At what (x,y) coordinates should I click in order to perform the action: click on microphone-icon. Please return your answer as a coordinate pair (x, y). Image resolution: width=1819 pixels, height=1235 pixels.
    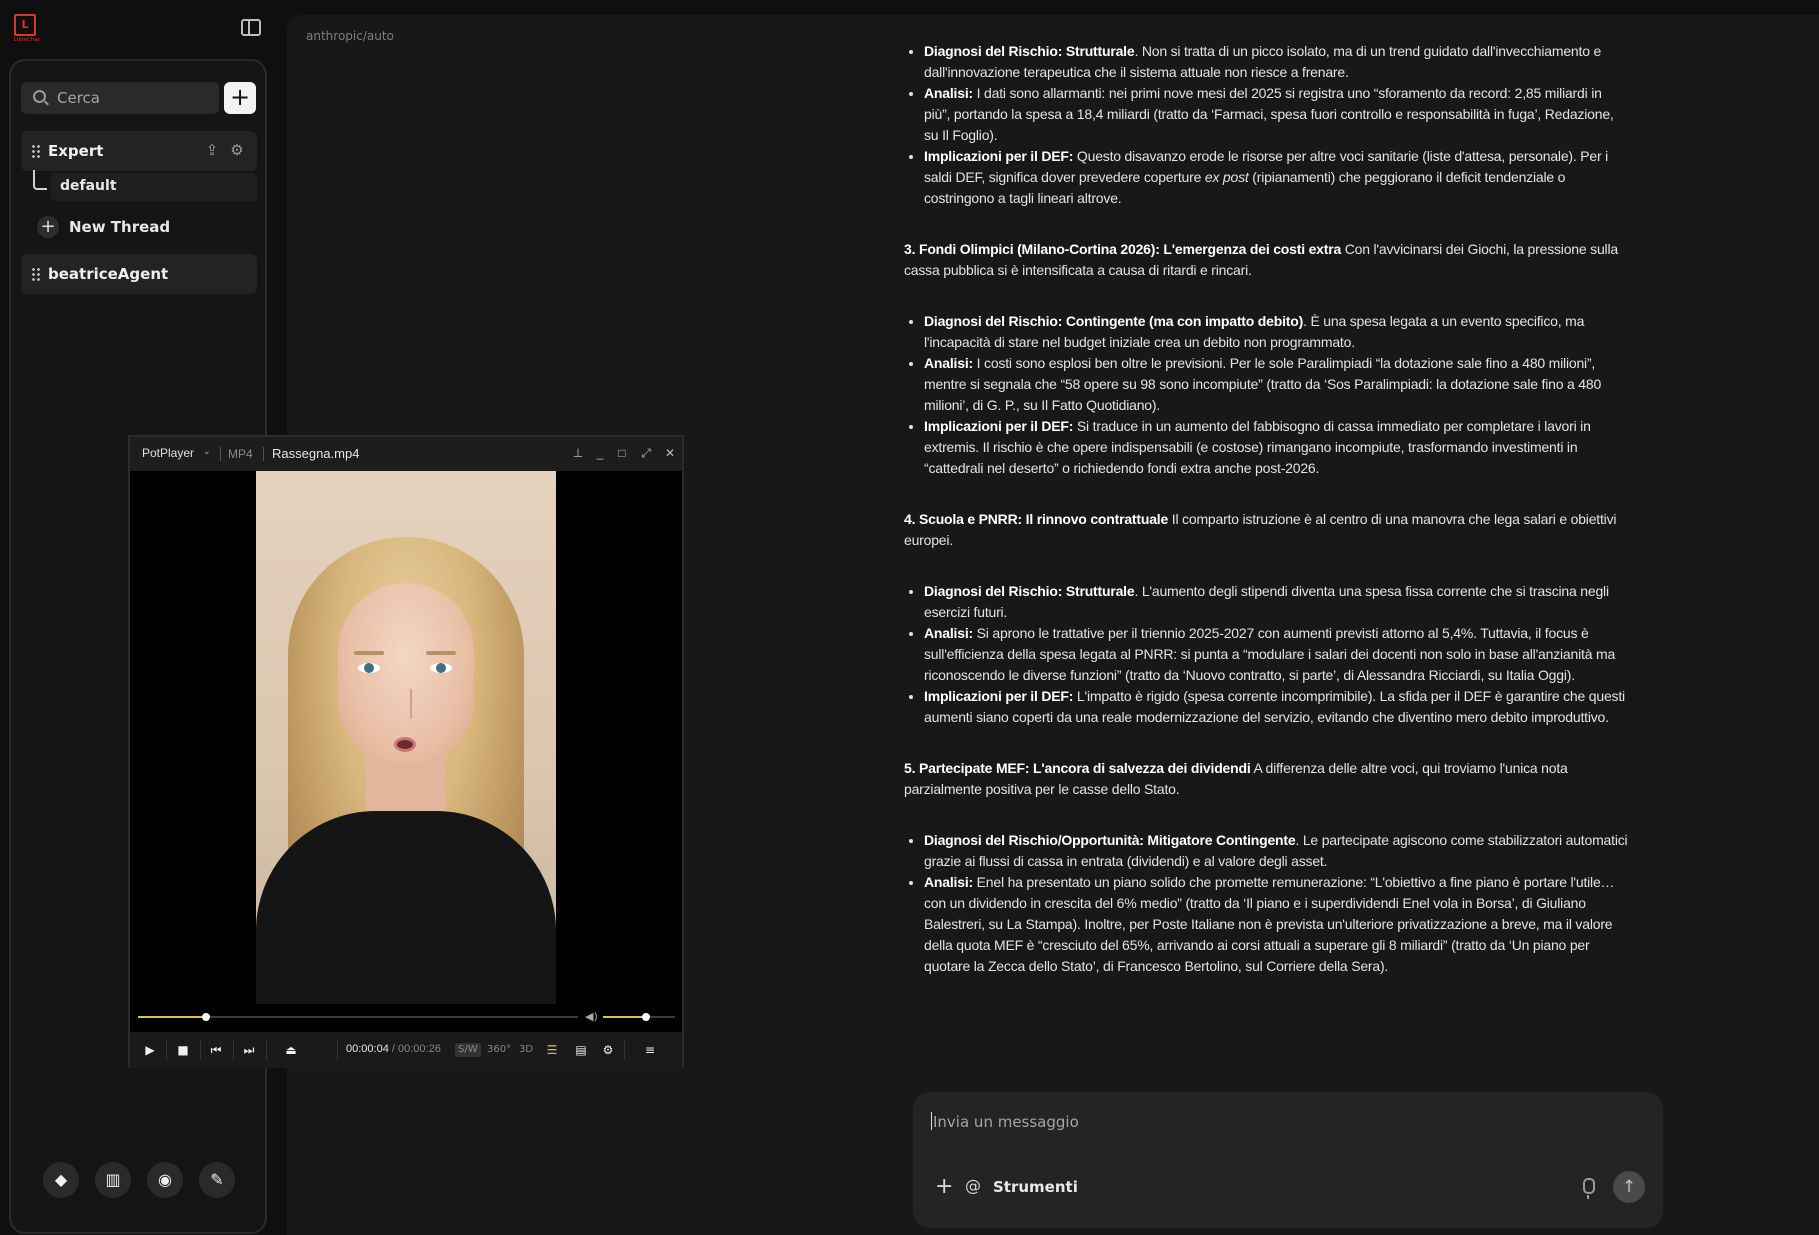
    Looking at the image, I should click on (1589, 1188).